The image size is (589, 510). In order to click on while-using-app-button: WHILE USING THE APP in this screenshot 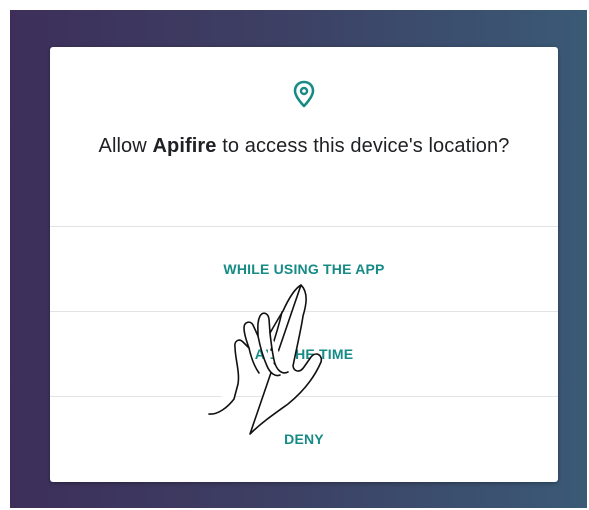, I will do `click(304, 269)`.